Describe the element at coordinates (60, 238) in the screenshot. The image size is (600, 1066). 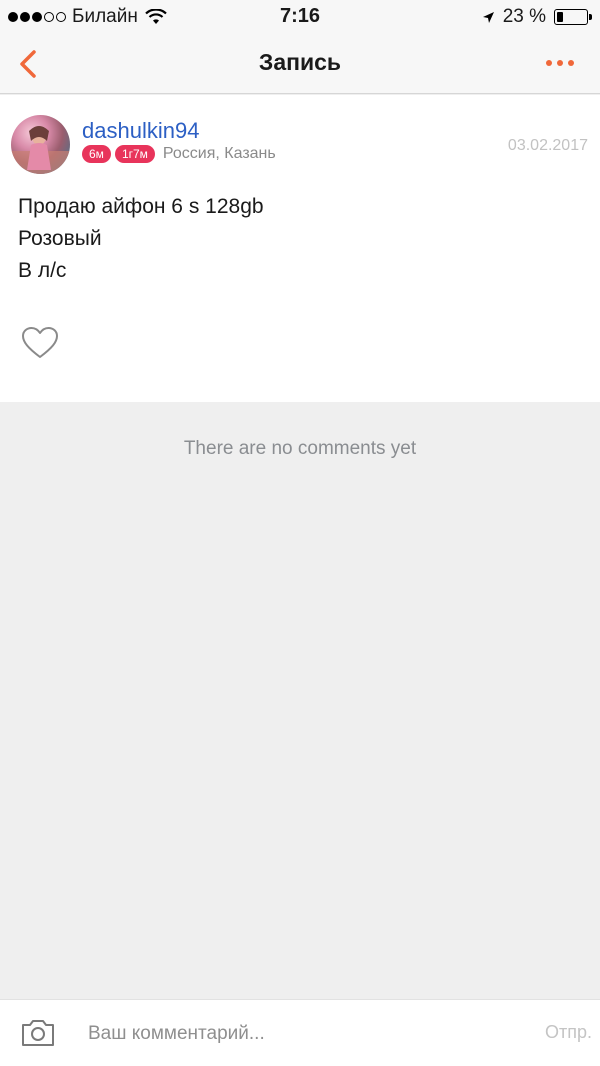
I see `post-text-line: Розовый` at that location.